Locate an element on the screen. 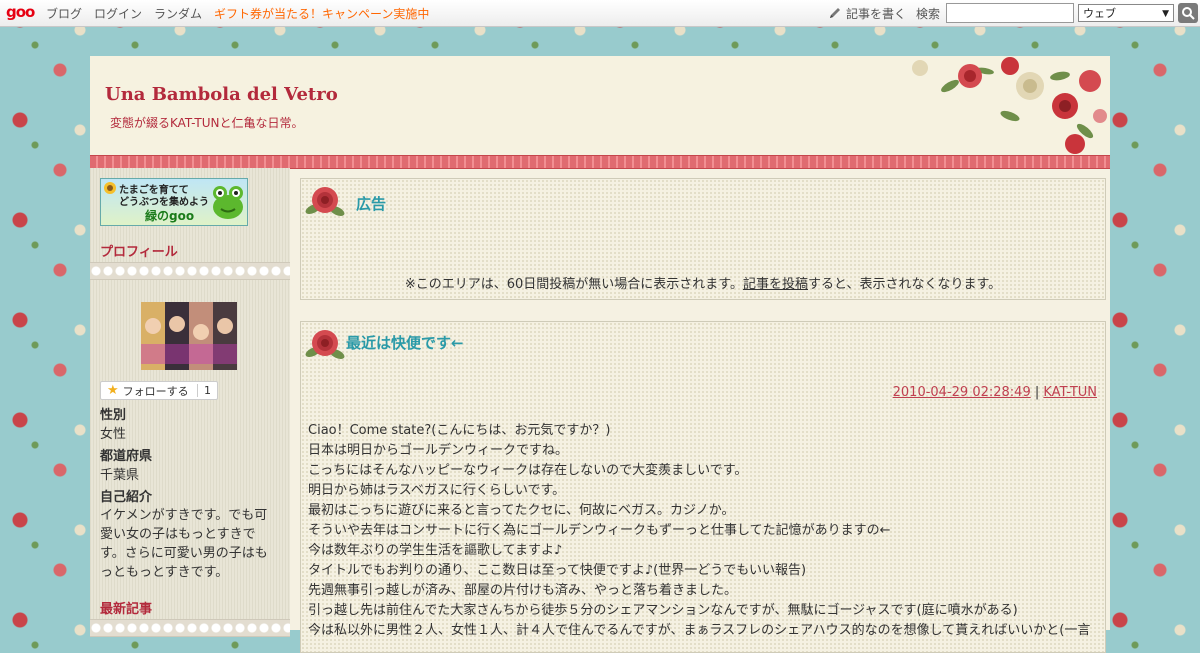 Image resolution: width=1200 pixels, height=653 pixels. profile-heading: プロフィール is located at coordinates (139, 252).